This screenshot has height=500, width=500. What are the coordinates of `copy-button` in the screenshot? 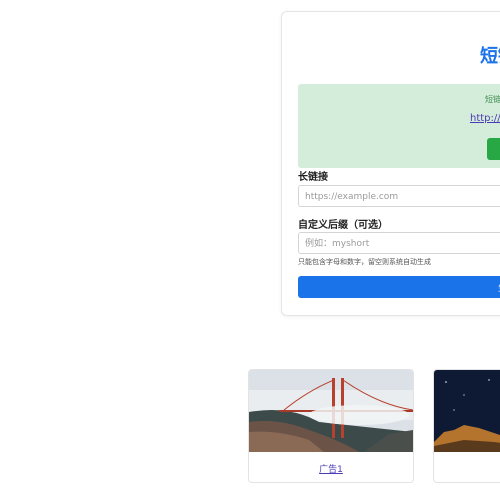 It's located at (493, 149).